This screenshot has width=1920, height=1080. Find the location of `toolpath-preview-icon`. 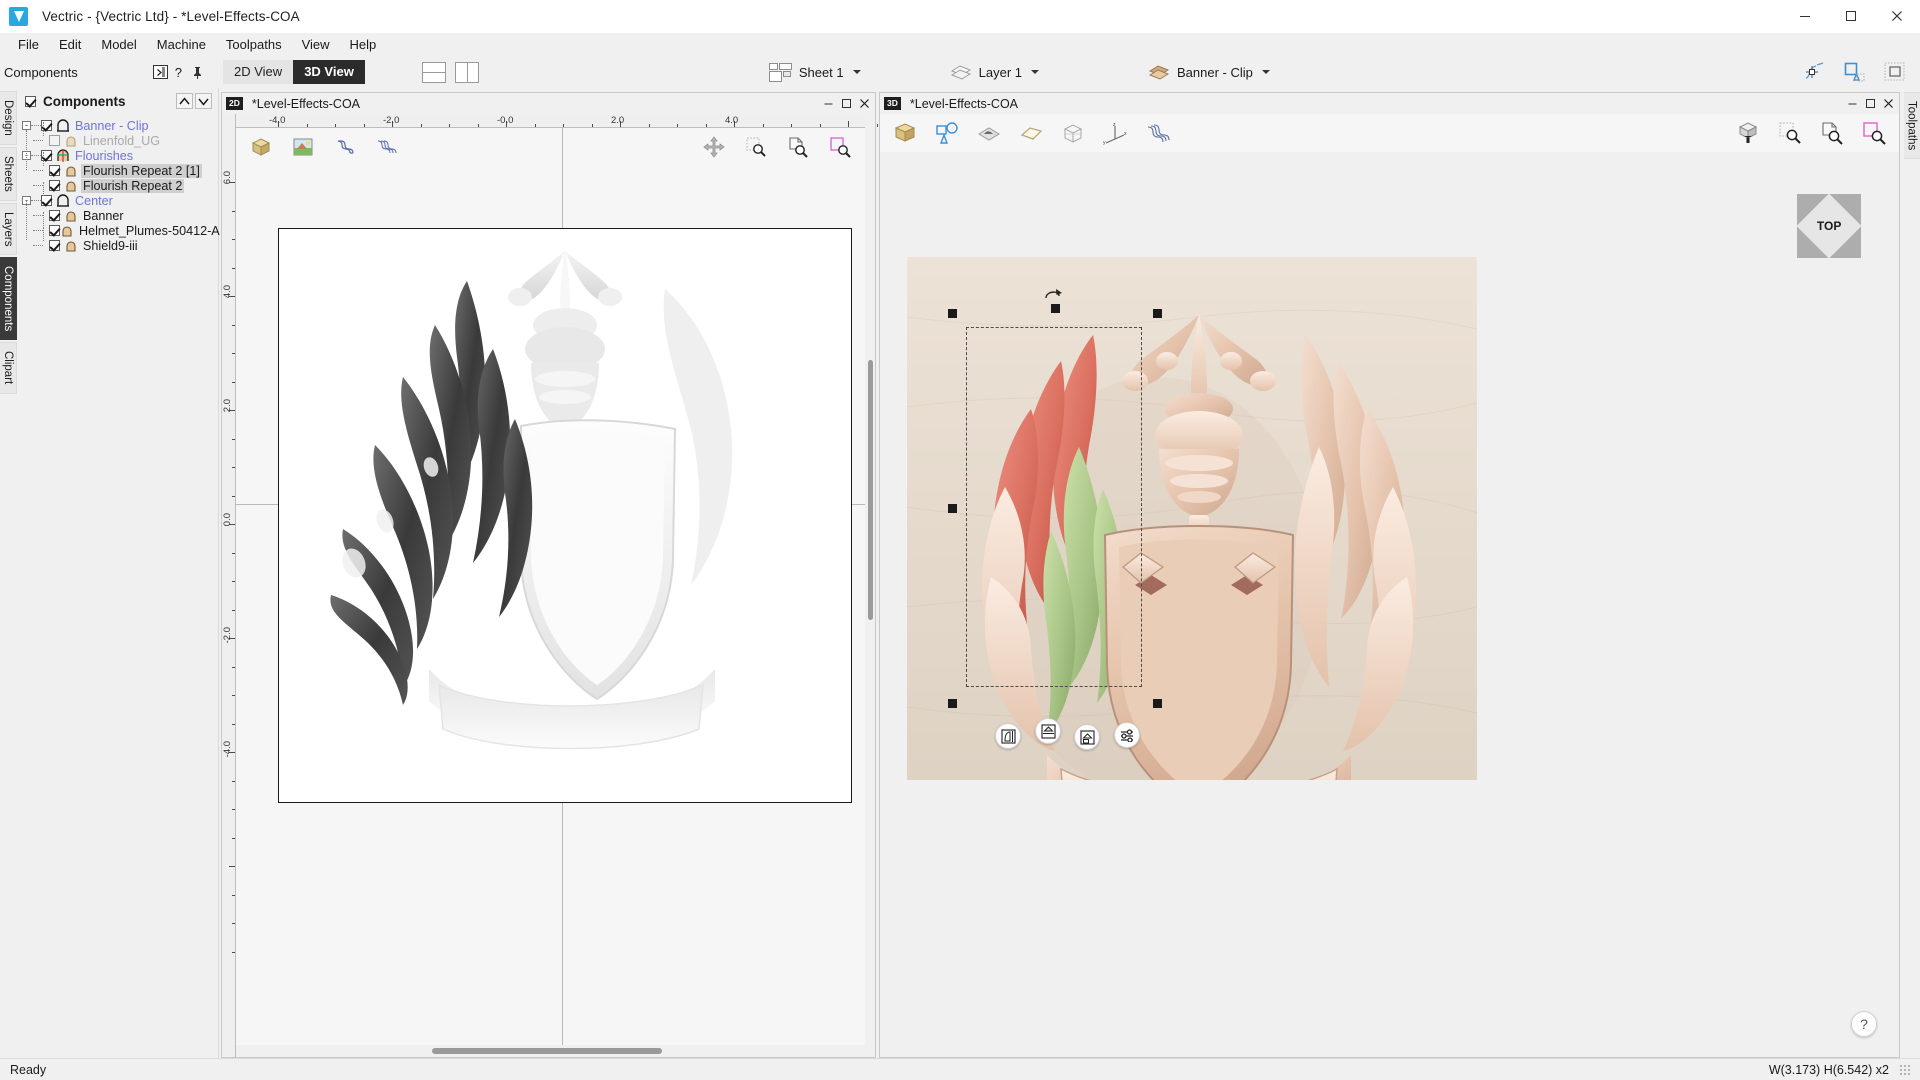

toolpath-preview-icon is located at coordinates (345, 147).